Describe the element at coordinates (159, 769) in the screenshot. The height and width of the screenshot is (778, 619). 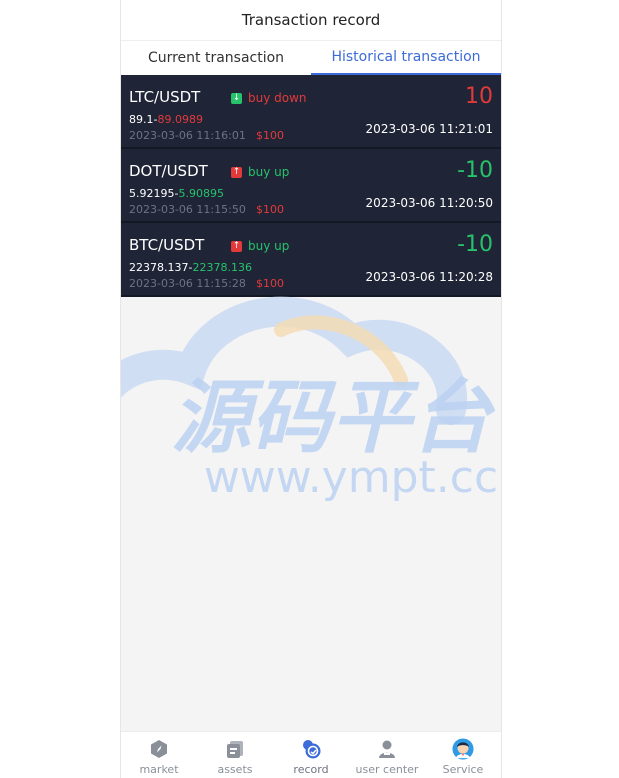
I see `tabbar-label: market` at that location.